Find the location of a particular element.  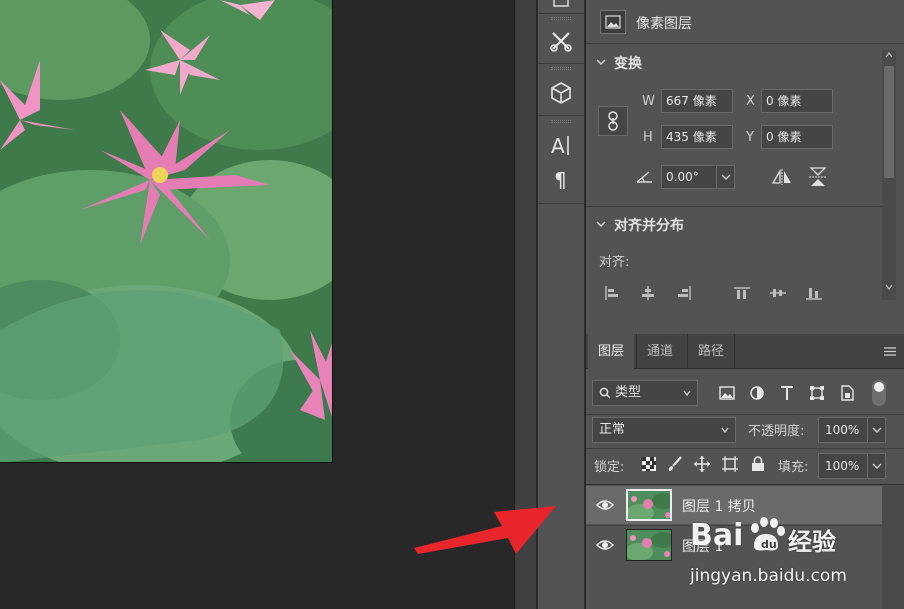

fill-label: 填充: is located at coordinates (793, 467).